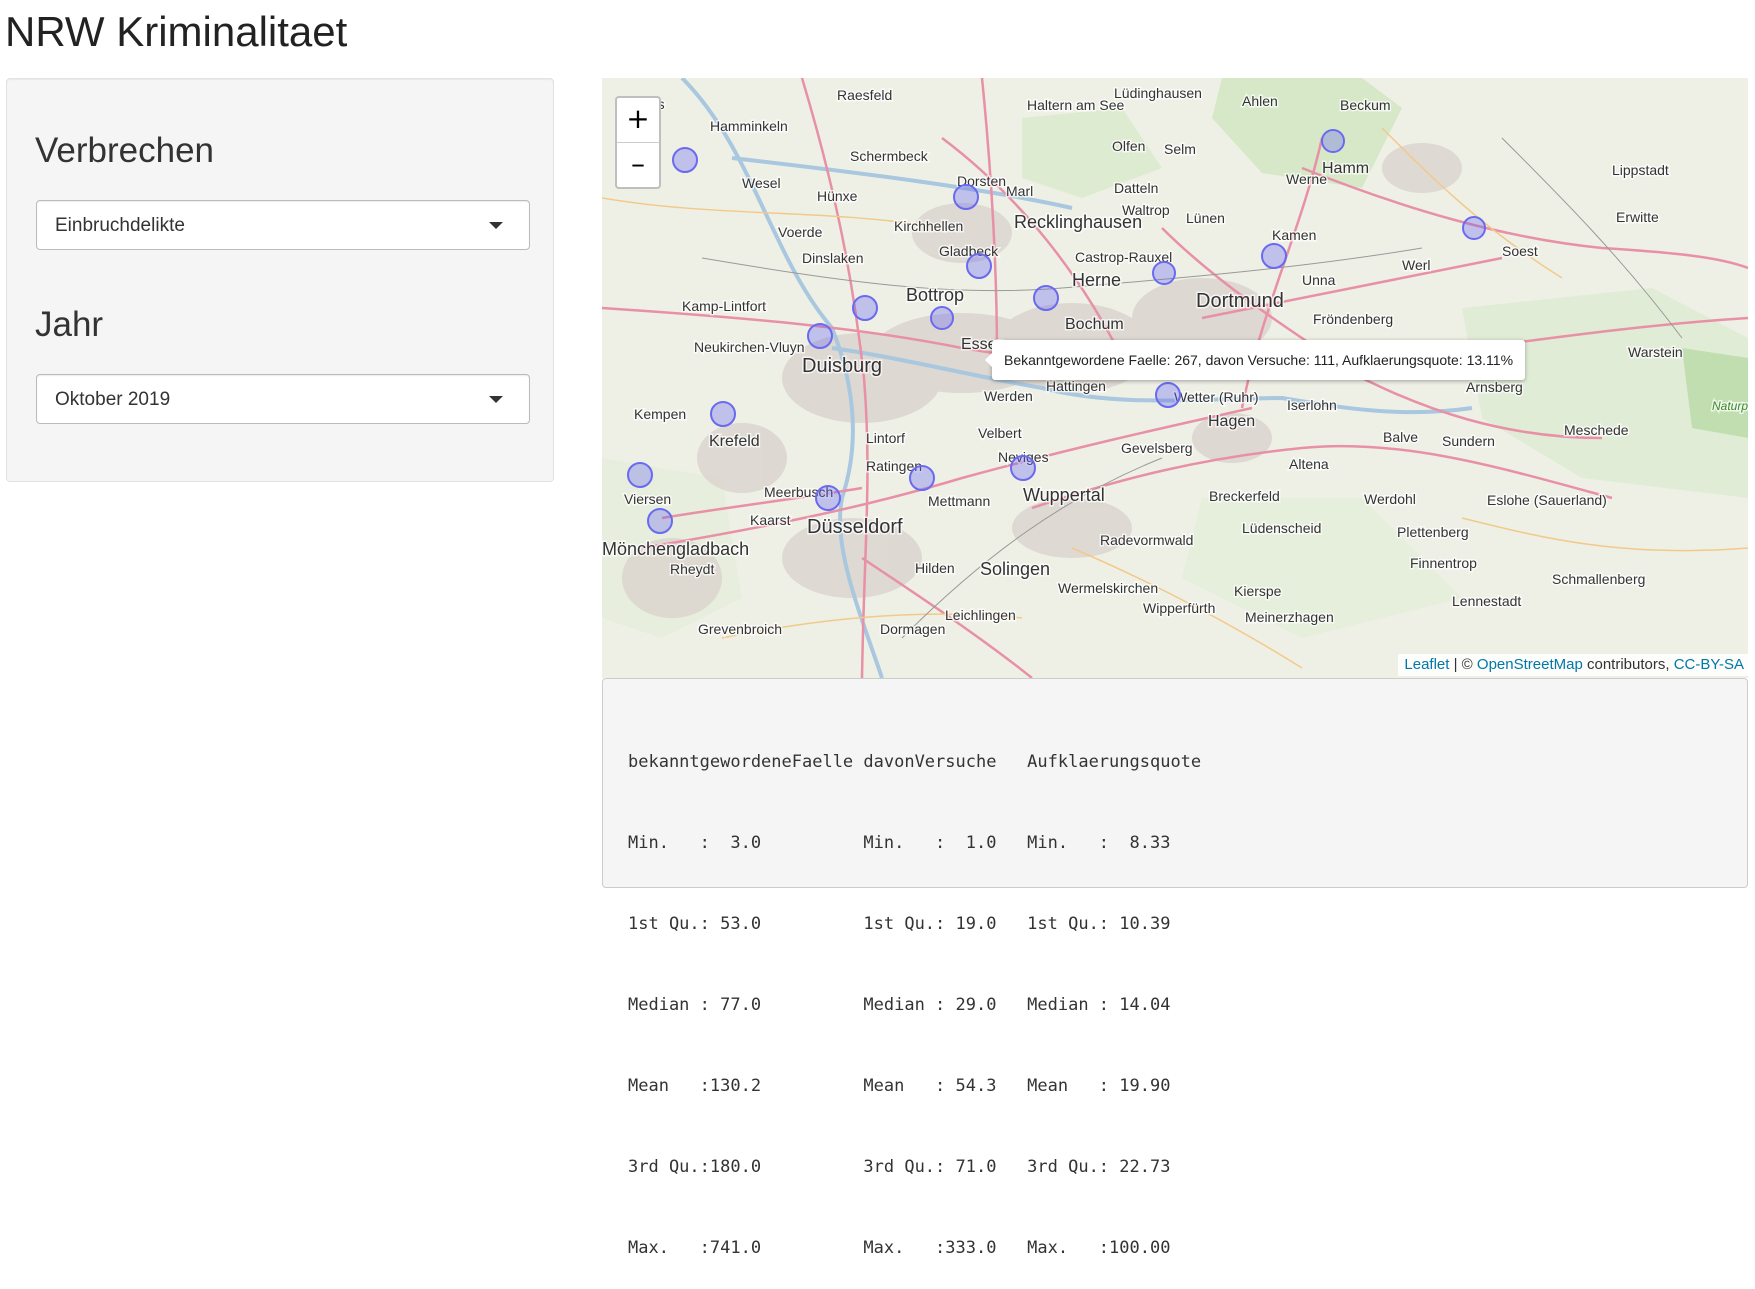 The image size is (1755, 1289). I want to click on place-label: Sundern, so click(1468, 441).